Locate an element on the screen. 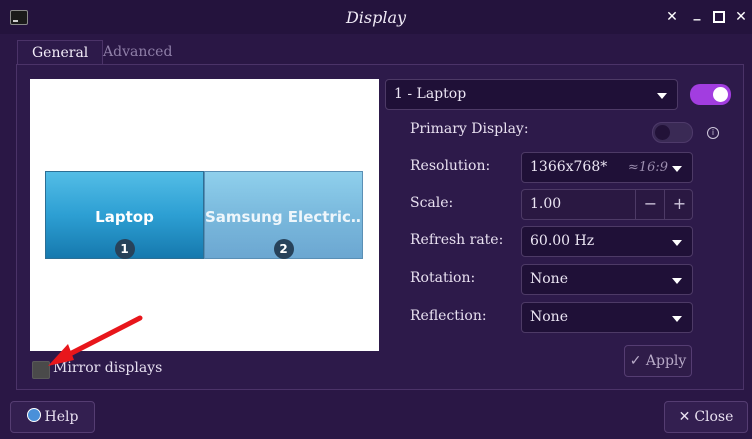 Image resolution: width=752 pixels, height=439 pixels. monitor-laptop: Laptop 1 is located at coordinates (124, 215).